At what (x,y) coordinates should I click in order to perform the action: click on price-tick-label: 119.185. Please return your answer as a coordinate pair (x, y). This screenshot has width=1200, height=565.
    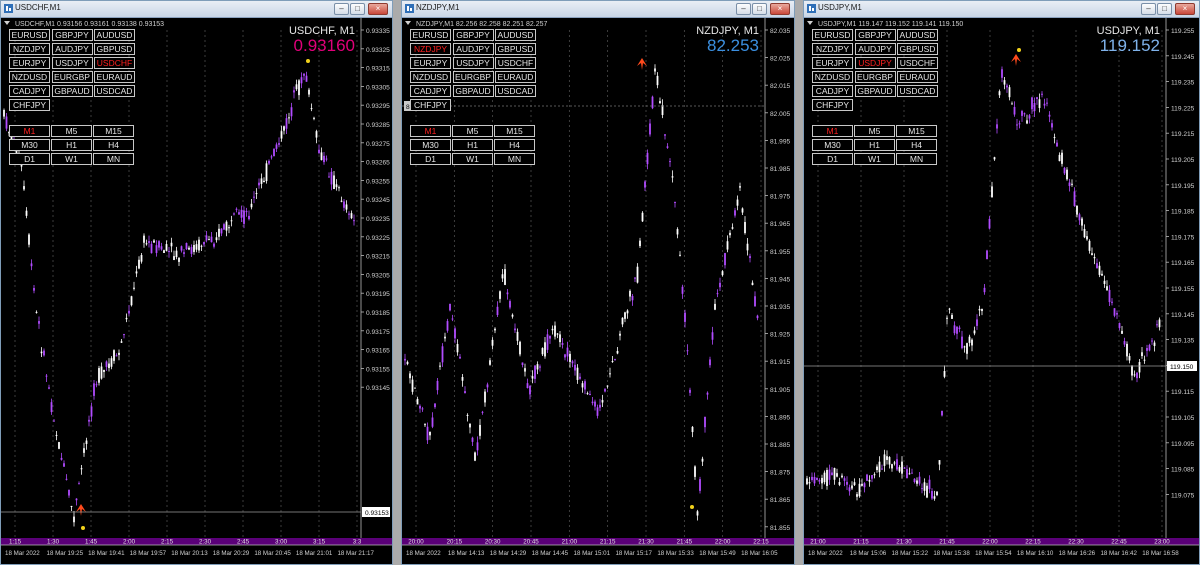
    Looking at the image, I should click on (1183, 212).